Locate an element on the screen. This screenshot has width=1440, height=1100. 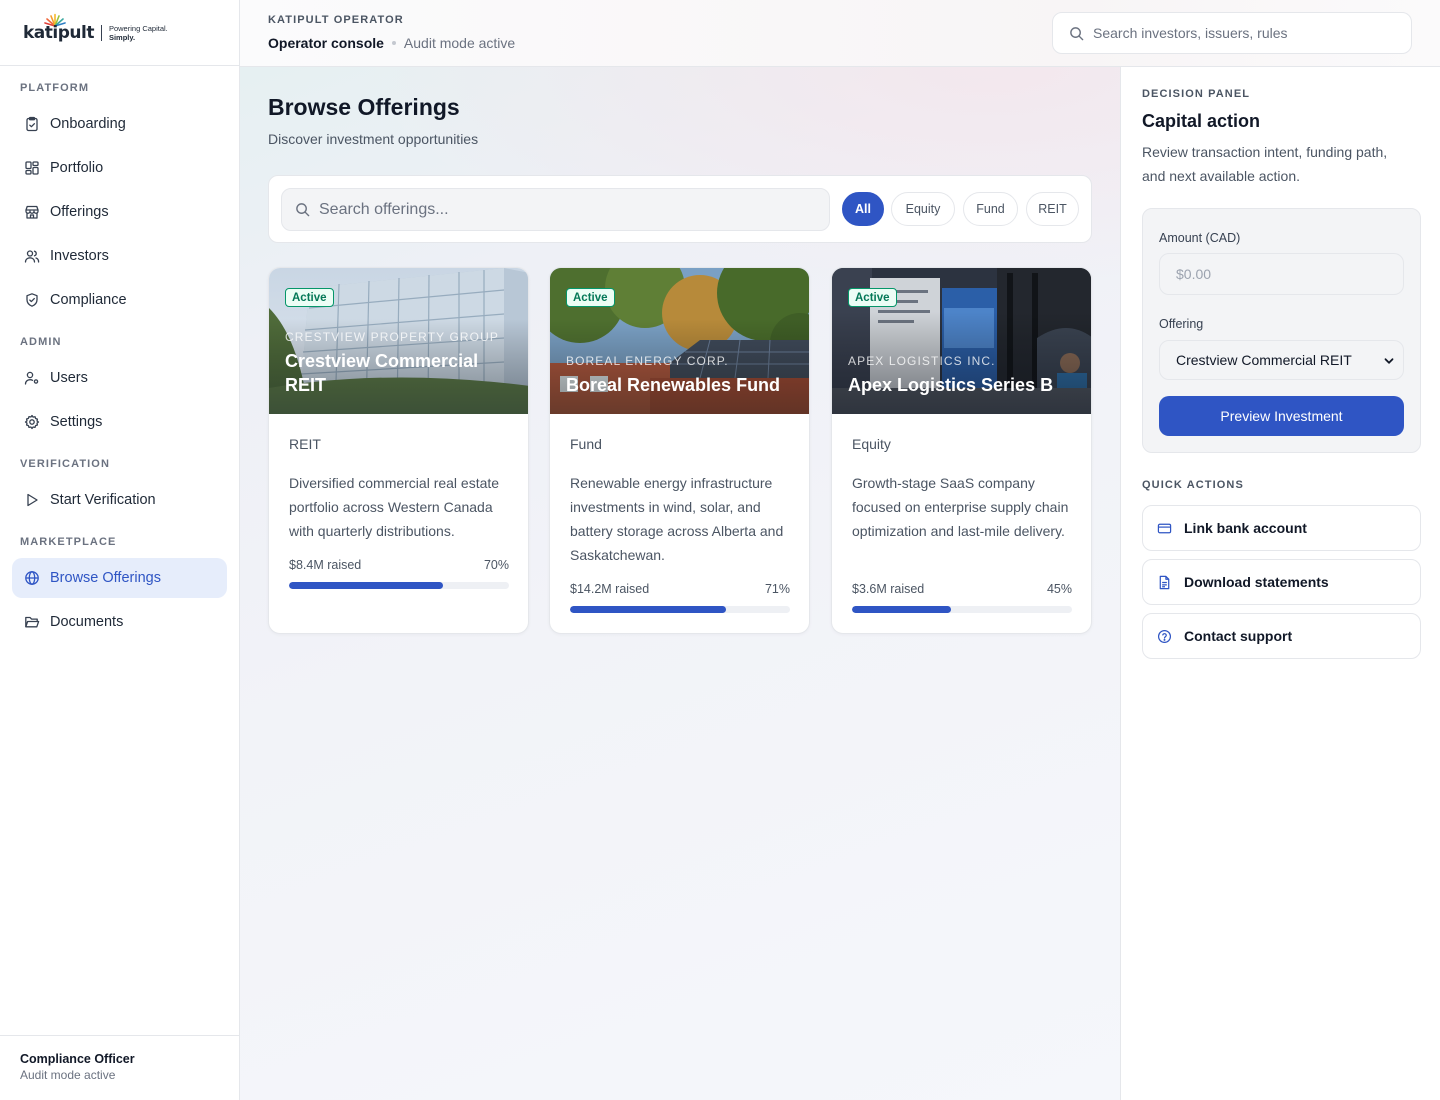
sidebar-item-onboarding: Onboarding is located at coordinates (119, 124).